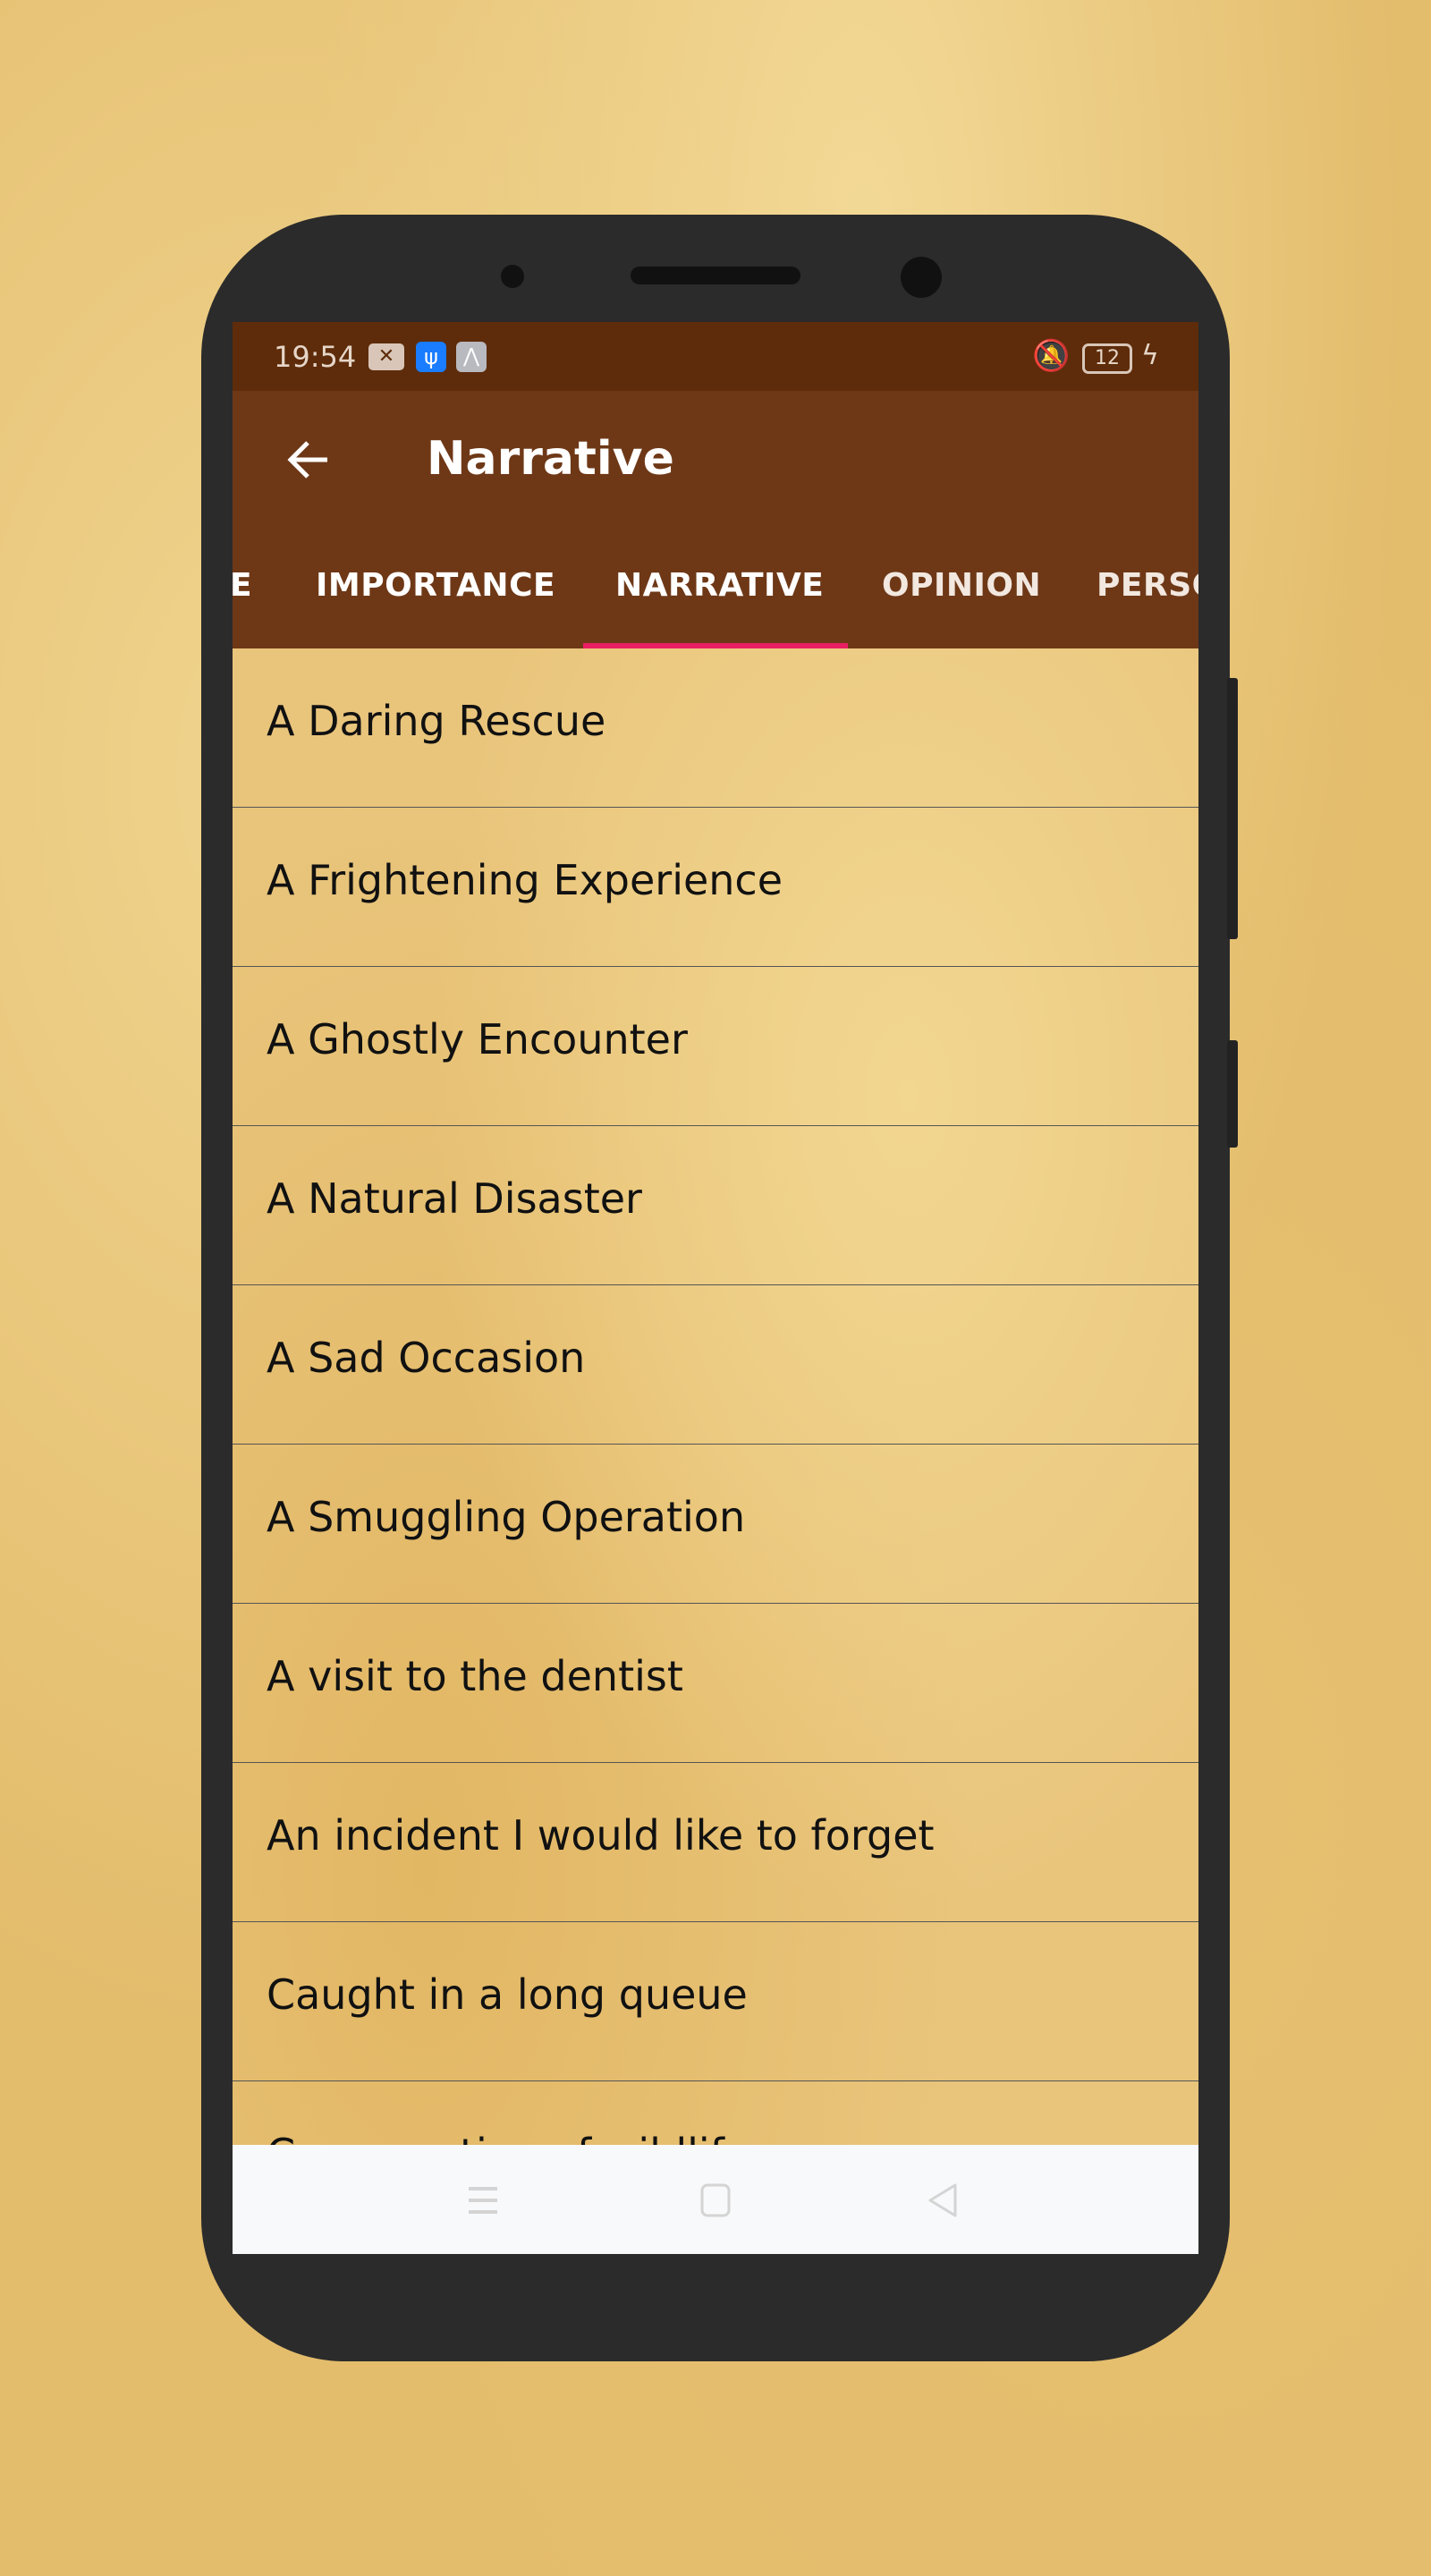 The width and height of the screenshot is (1431, 2576). I want to click on volume-button, so click(1233, 808).